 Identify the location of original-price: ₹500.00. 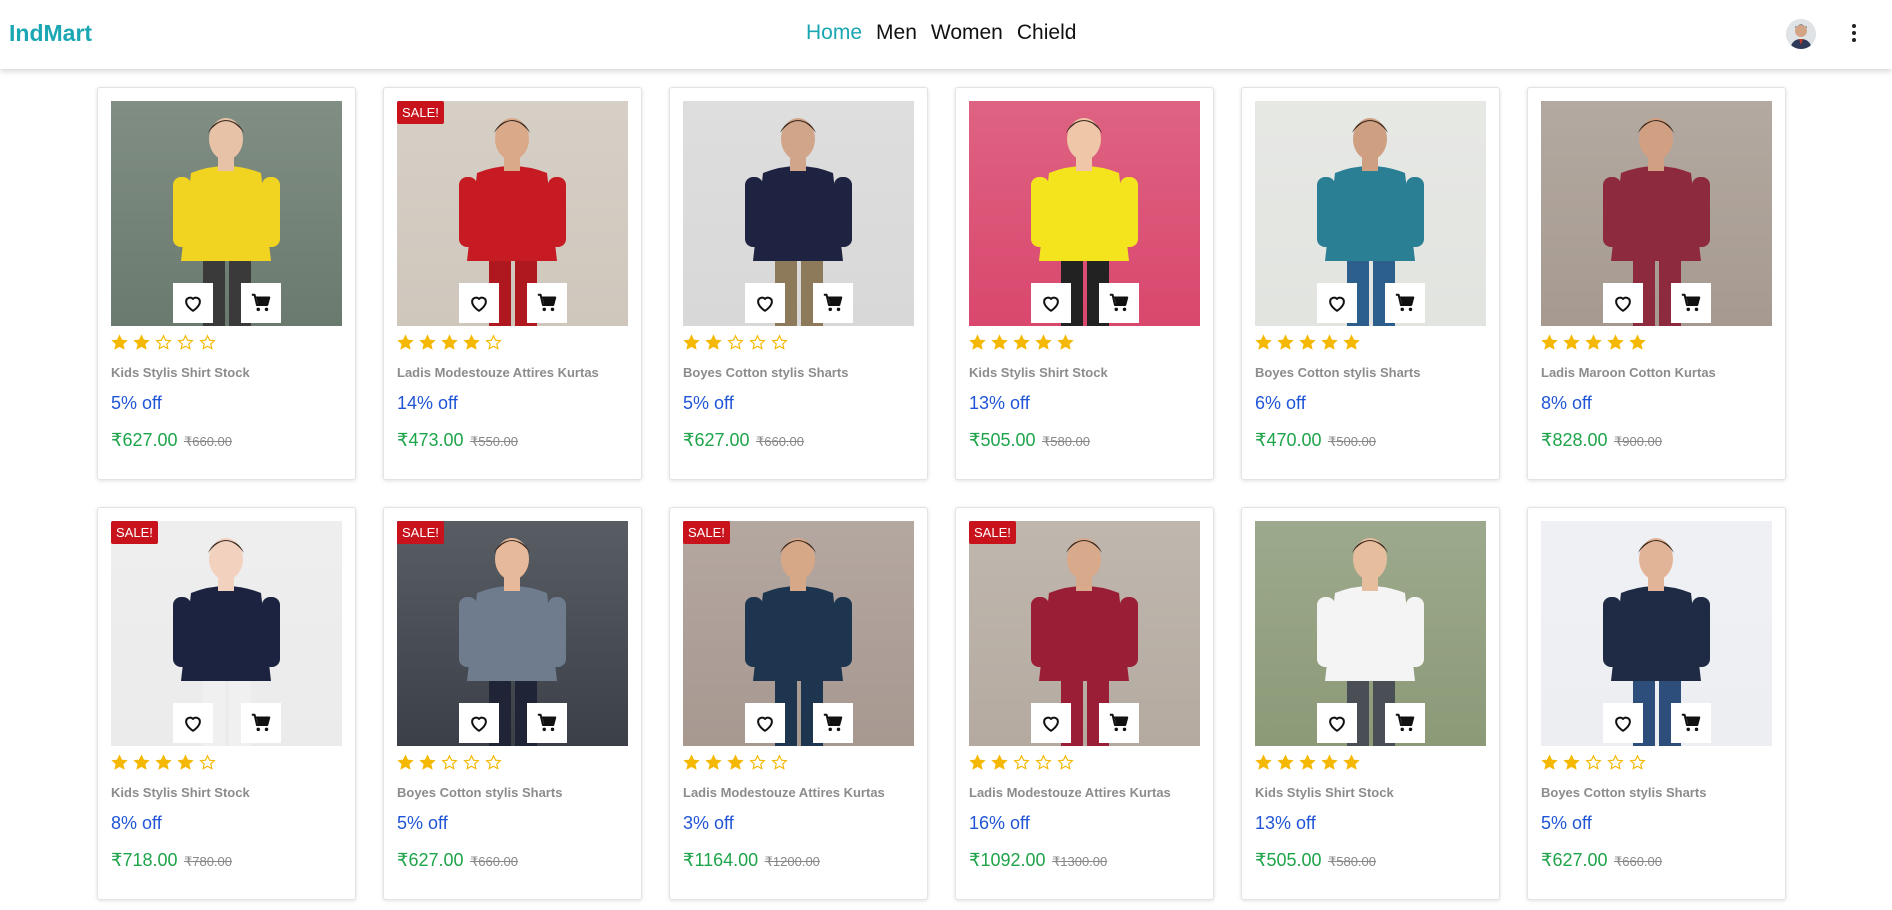
(1352, 441).